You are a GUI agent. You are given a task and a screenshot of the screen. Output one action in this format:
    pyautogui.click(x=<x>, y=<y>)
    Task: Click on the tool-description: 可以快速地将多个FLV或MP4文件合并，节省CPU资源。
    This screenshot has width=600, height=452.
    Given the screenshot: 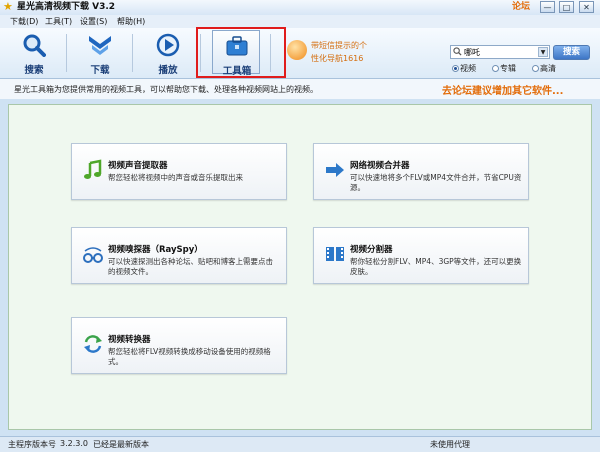 What is the action you would take?
    pyautogui.click(x=436, y=182)
    